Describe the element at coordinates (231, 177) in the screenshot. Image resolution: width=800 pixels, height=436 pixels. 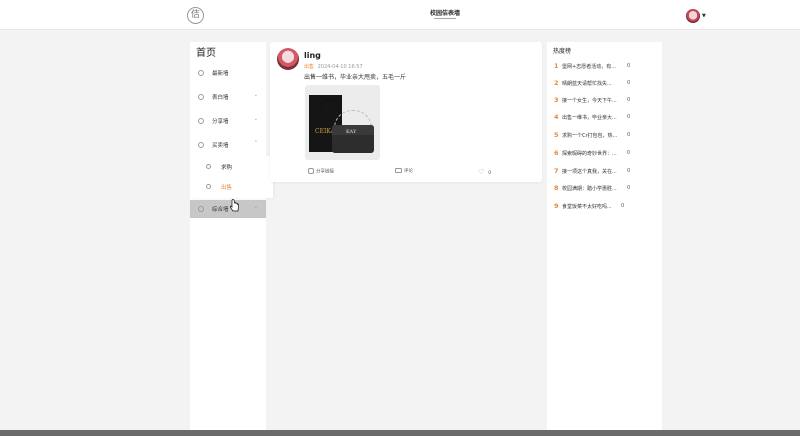
I see `trade-submenu: 求购 出售` at that location.